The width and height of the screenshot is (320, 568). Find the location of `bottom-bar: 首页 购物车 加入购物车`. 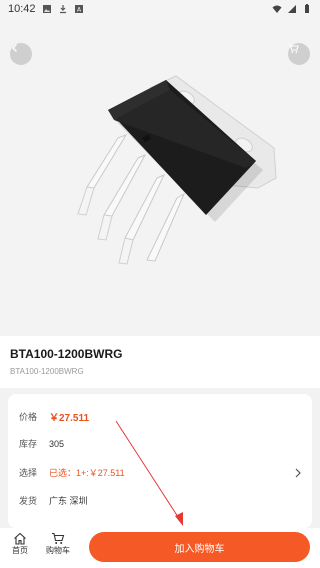

bottom-bar: 首页 购物车 加入购物车 is located at coordinates (160, 548).